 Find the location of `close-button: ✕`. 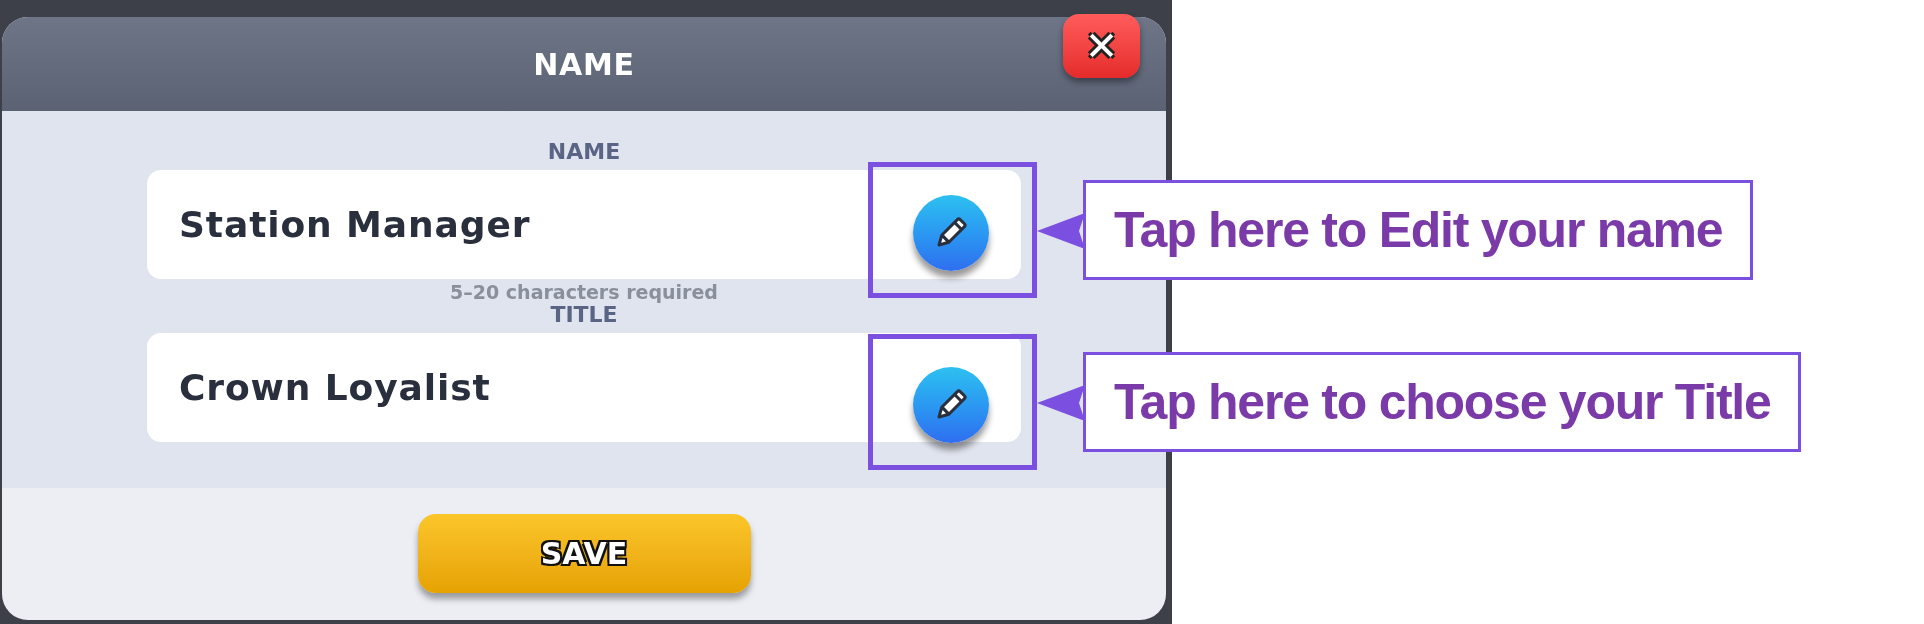

close-button: ✕ is located at coordinates (1101, 46).